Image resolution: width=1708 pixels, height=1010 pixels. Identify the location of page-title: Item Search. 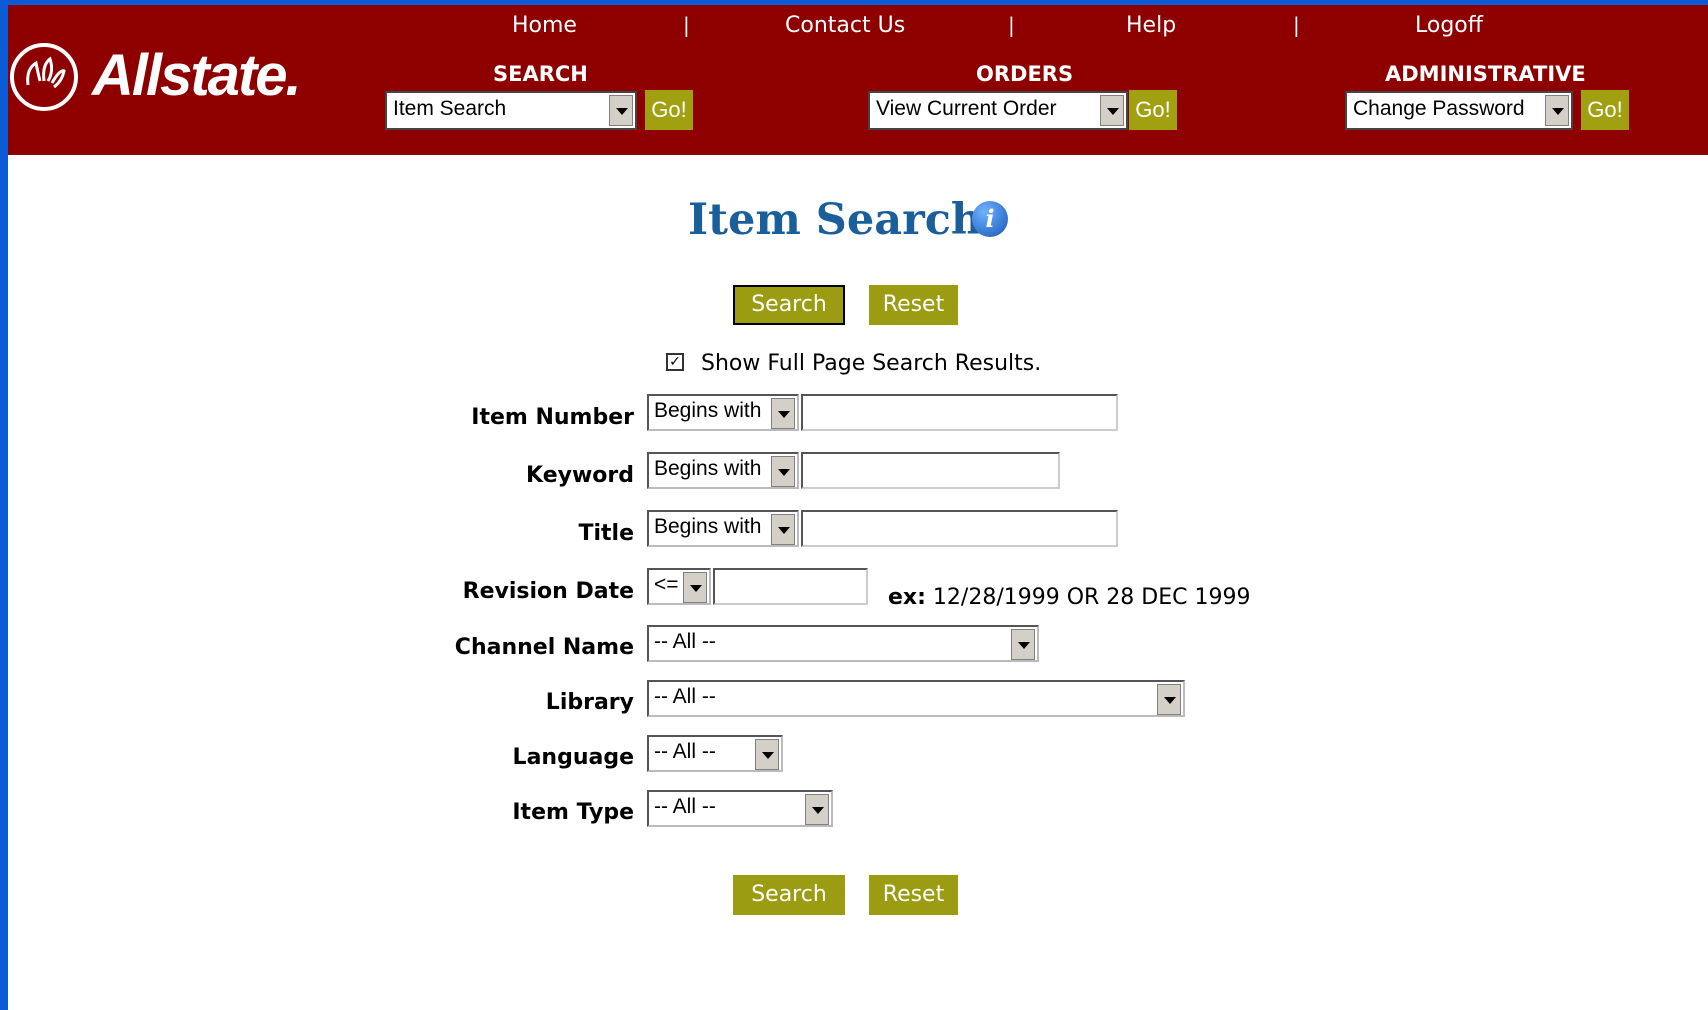
(835, 220).